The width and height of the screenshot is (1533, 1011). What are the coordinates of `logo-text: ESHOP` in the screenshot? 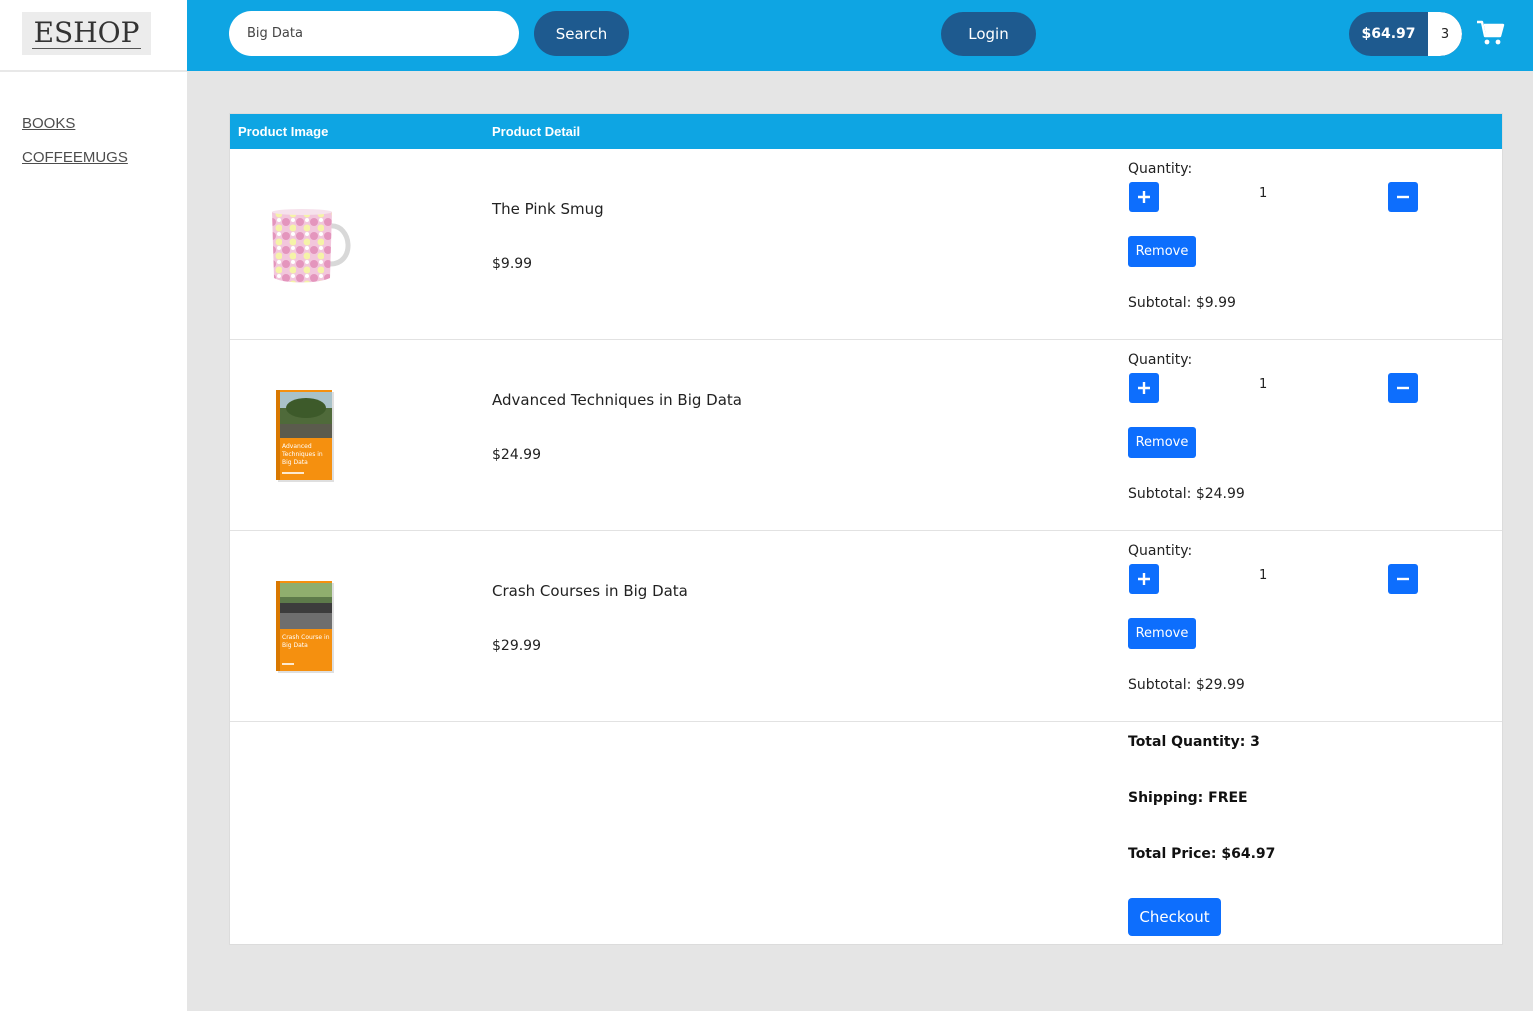 It's located at (86, 32).